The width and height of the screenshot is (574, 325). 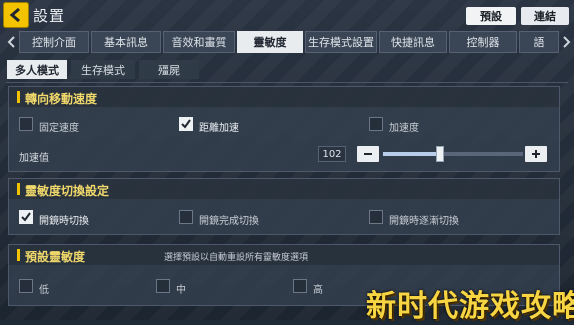 I want to click on main-tabs: 控制介面 基本訊息 音效和畫質 靈敏度 生存模式設置 快捷訊息 控制器 語, so click(x=287, y=42).